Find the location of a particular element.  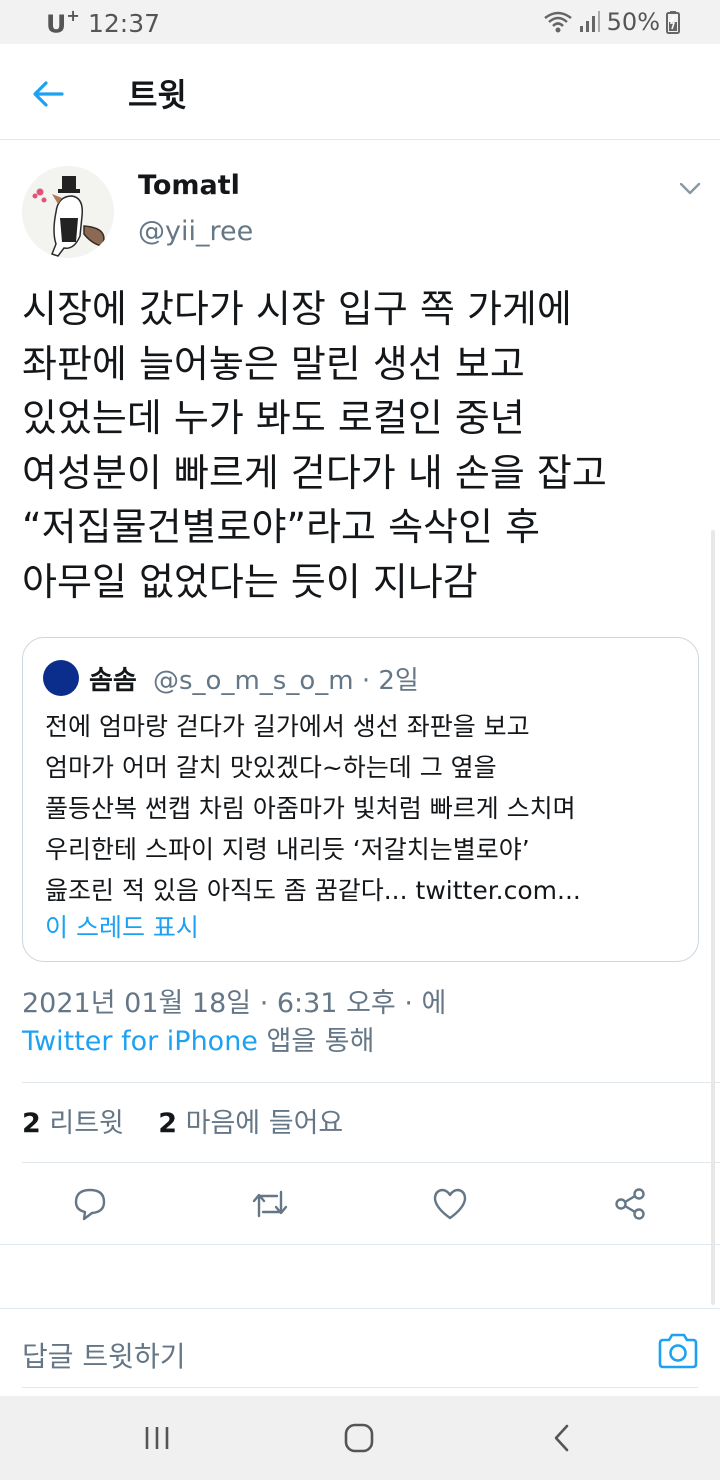

retweets-stat: 2 리트윗 is located at coordinates (73, 1123).